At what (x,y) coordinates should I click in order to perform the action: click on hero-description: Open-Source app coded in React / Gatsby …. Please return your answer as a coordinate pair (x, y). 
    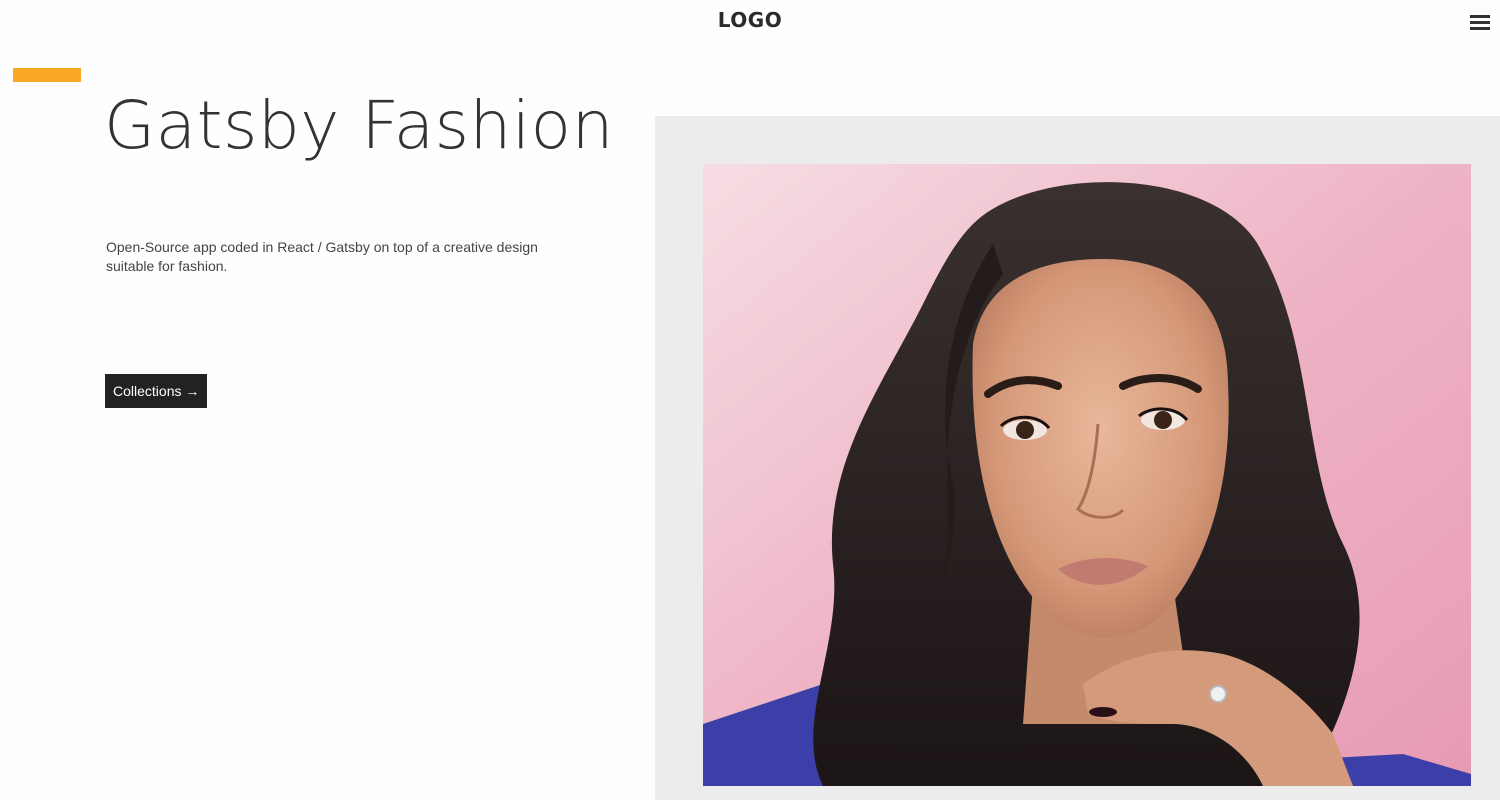
    Looking at the image, I should click on (322, 256).